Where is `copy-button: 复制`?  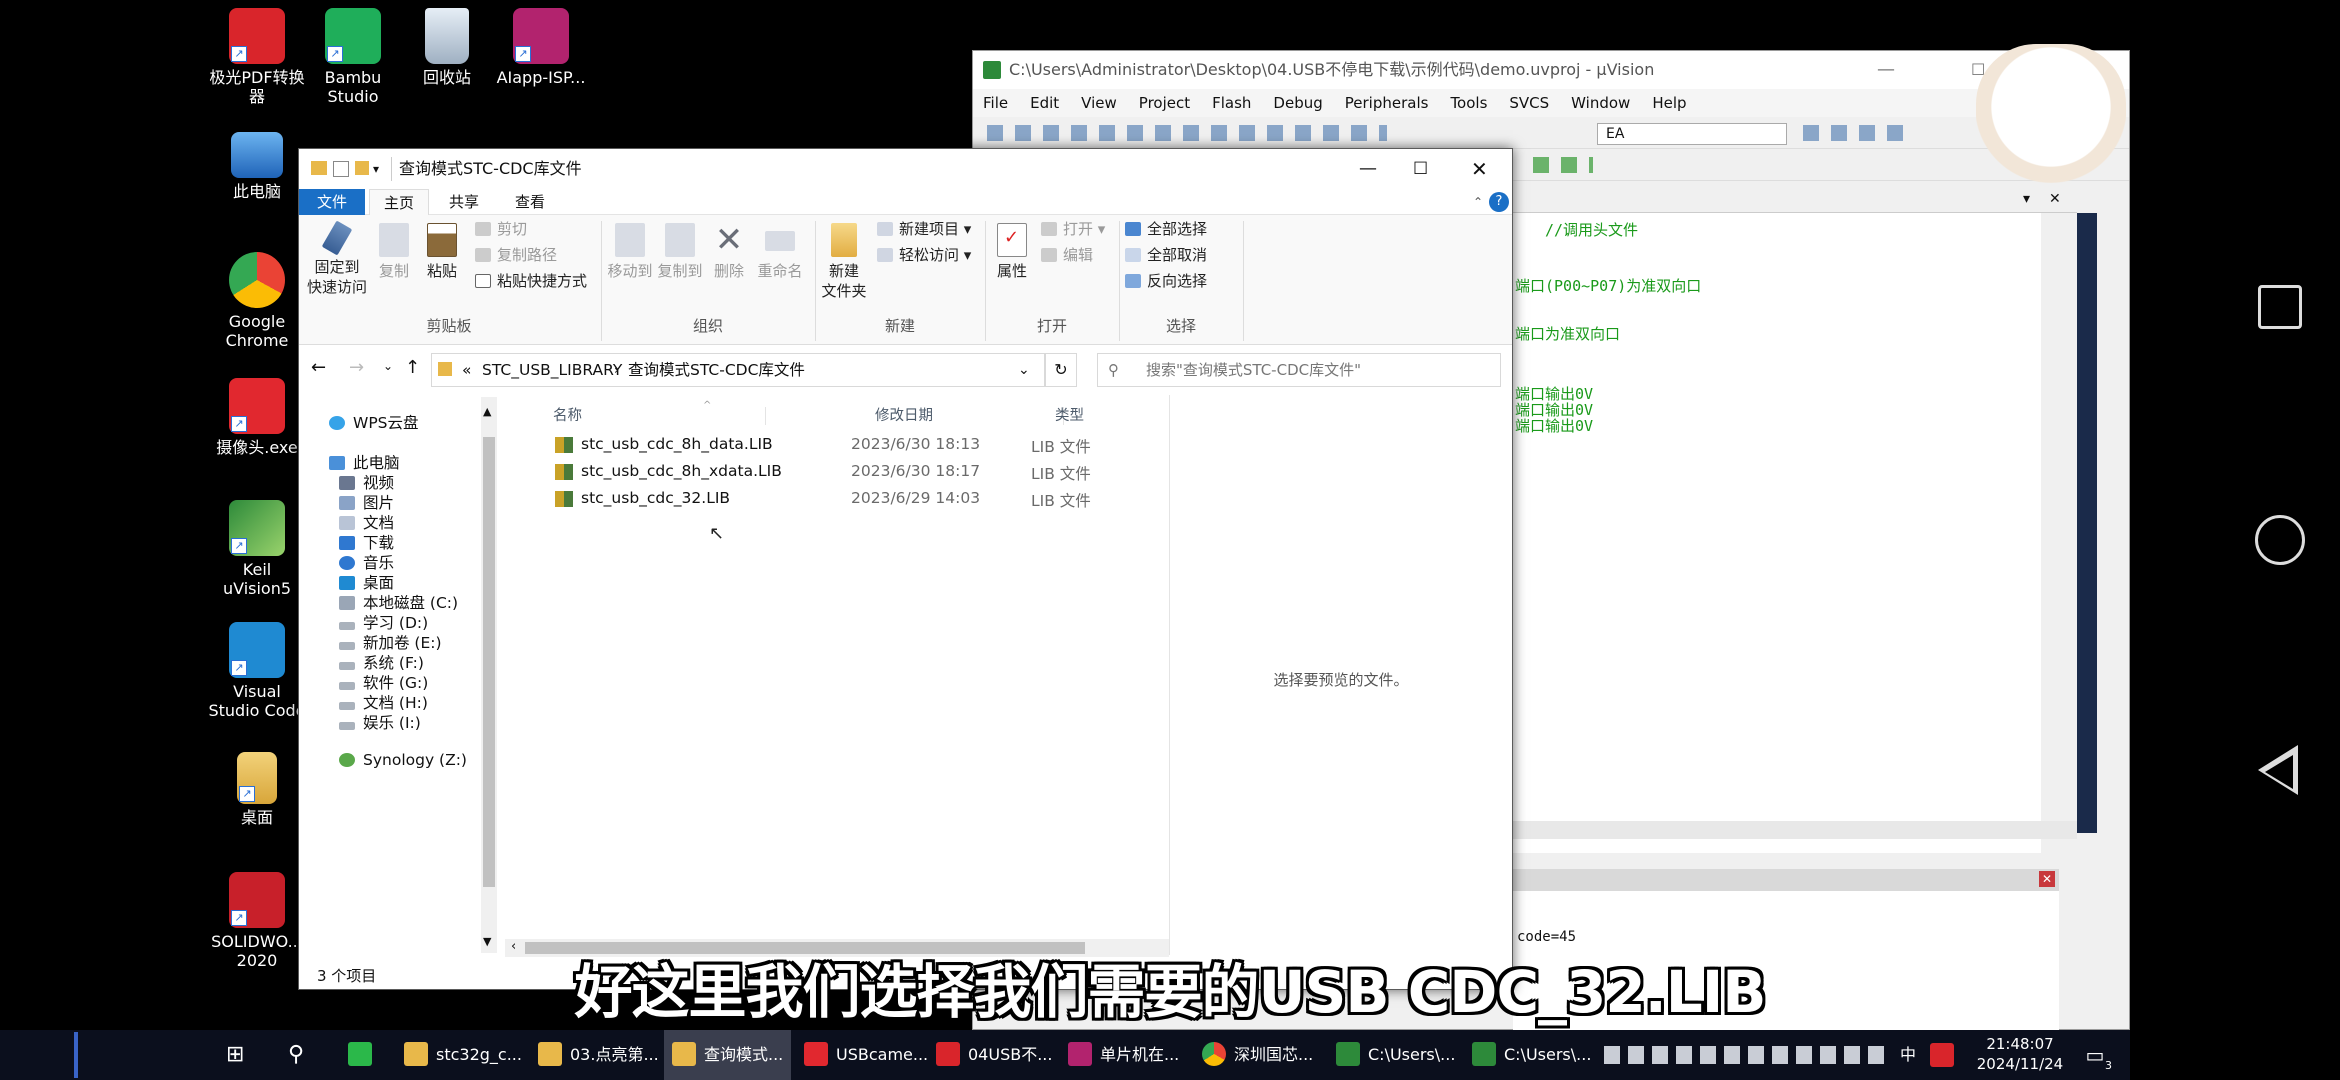 copy-button: 复制 is located at coordinates (394, 252).